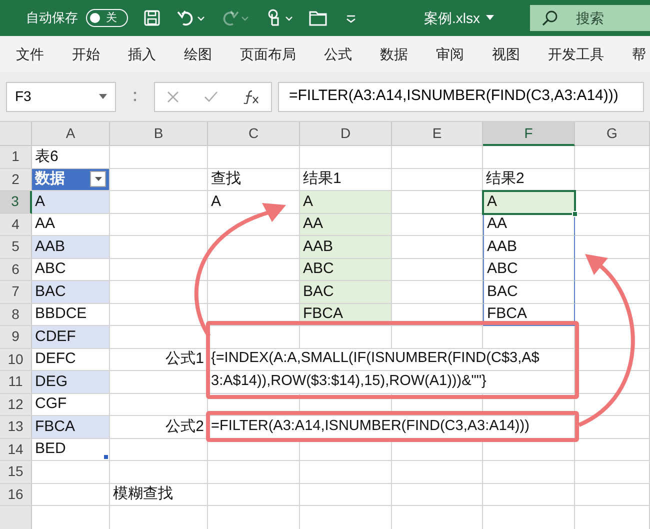 The width and height of the screenshot is (650, 529). I want to click on table-cell: 公式1, so click(159, 359).